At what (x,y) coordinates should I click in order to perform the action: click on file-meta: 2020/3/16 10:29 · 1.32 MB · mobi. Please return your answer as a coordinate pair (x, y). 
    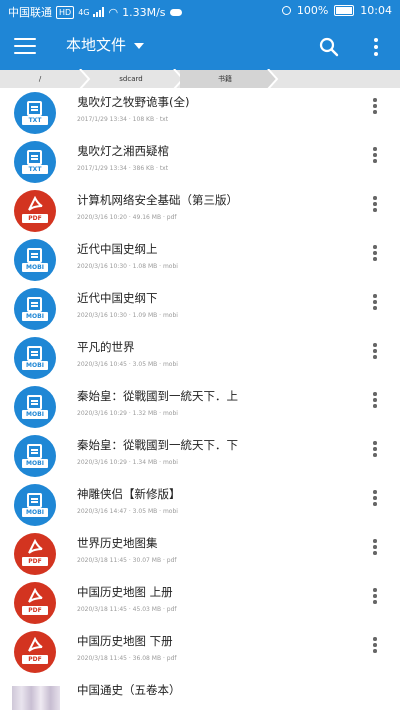
    Looking at the image, I should click on (127, 413).